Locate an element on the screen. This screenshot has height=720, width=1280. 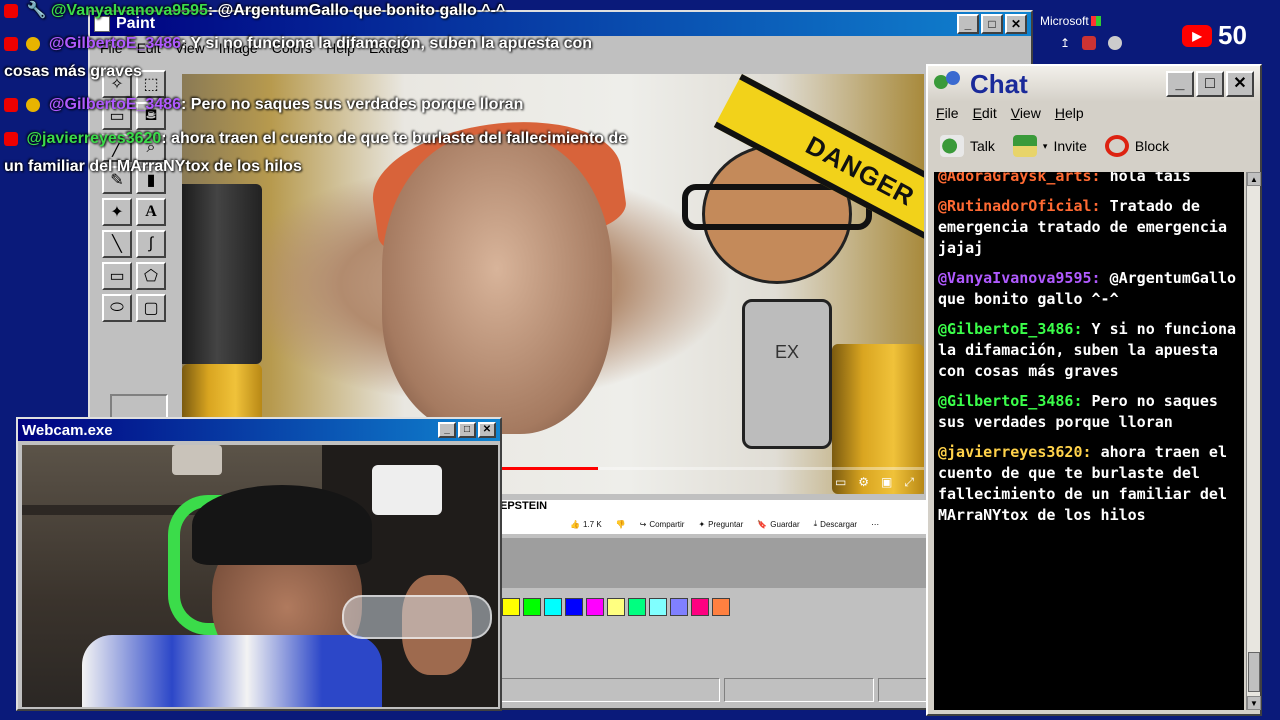
miniplayer-icon: ▣ is located at coordinates (886, 482).